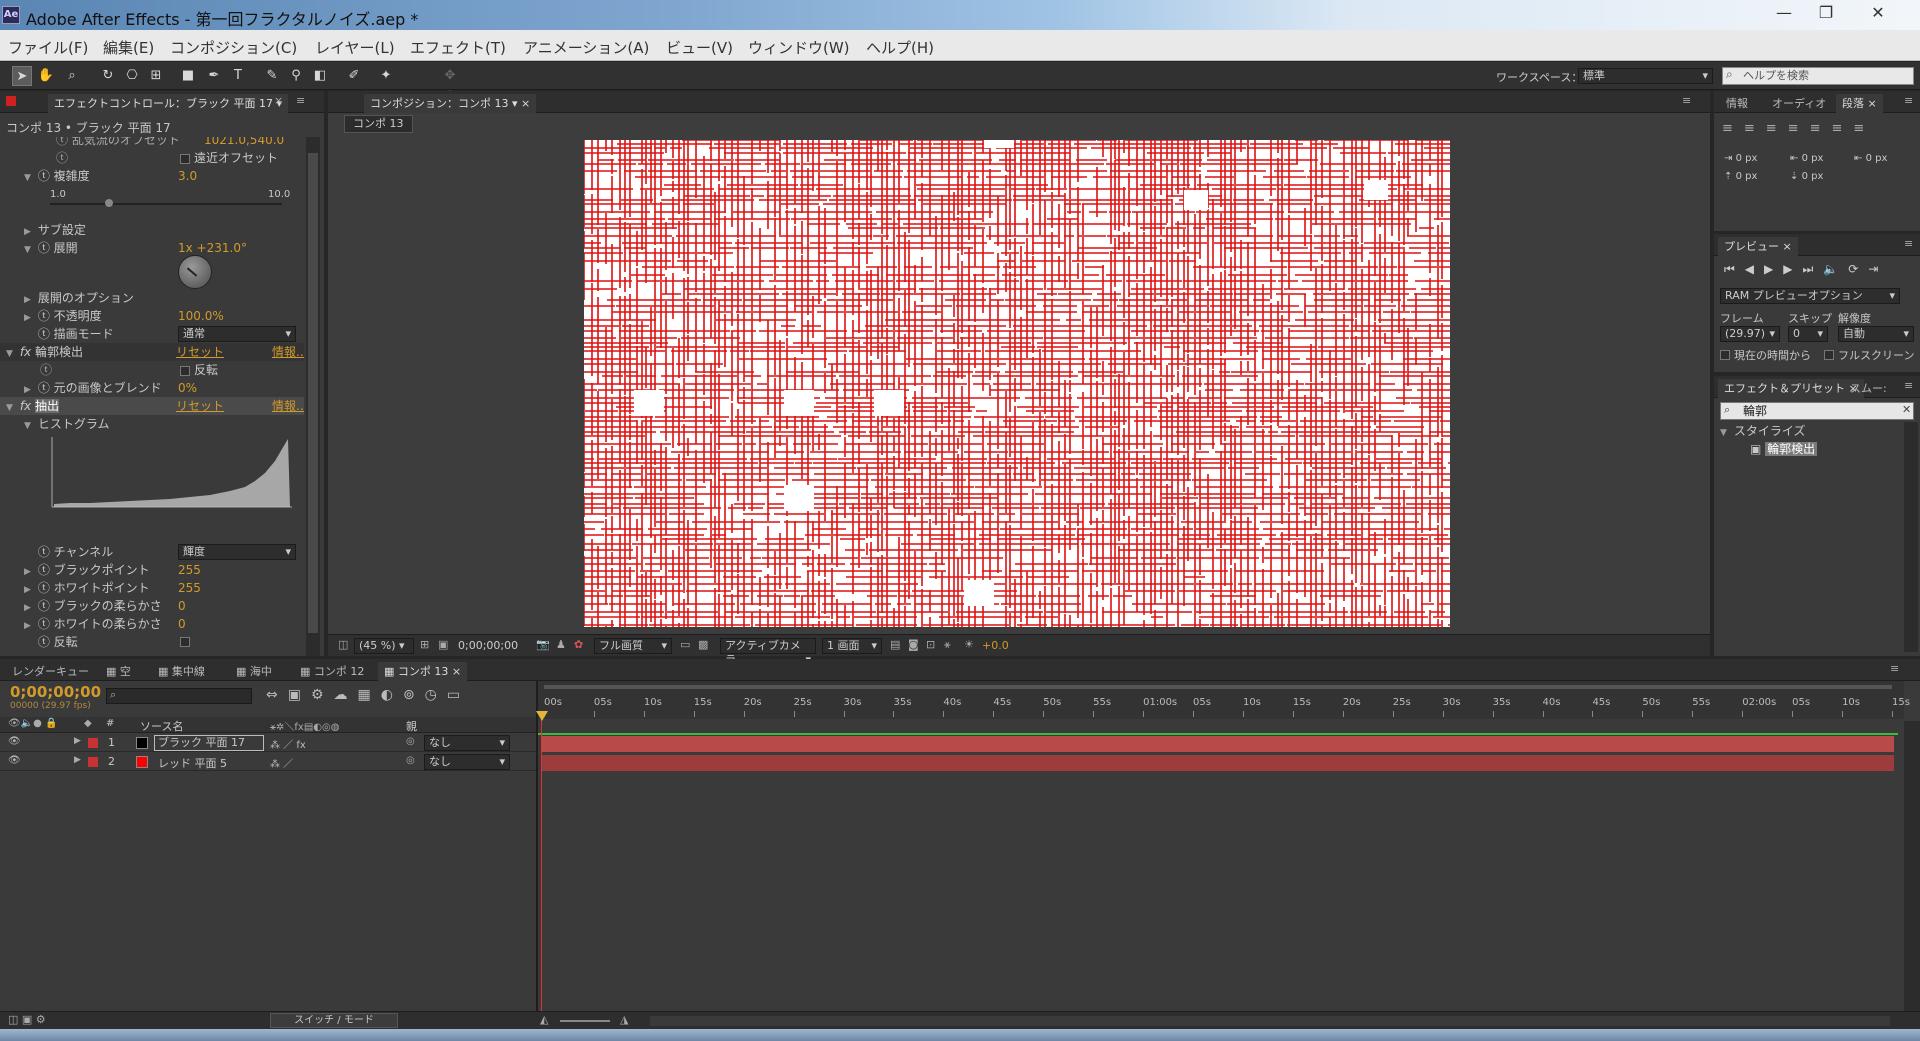 The height and width of the screenshot is (1041, 1920). Describe the element at coordinates (14, 741) in the screenshot. I see `visibility-eye-icon: 👁` at that location.